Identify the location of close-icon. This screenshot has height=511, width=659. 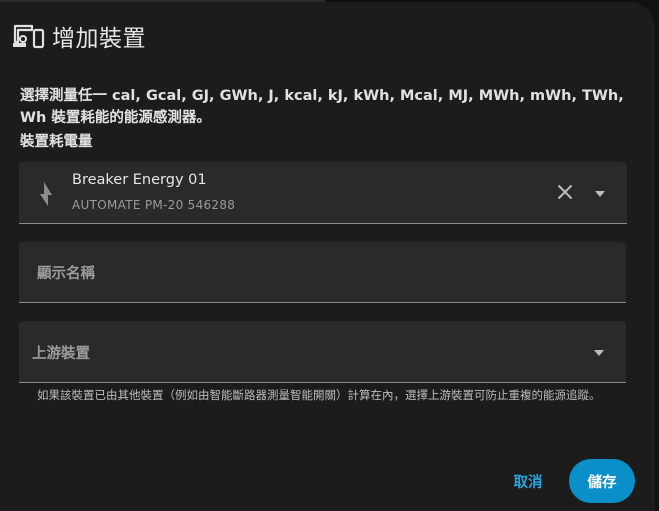
(565, 192).